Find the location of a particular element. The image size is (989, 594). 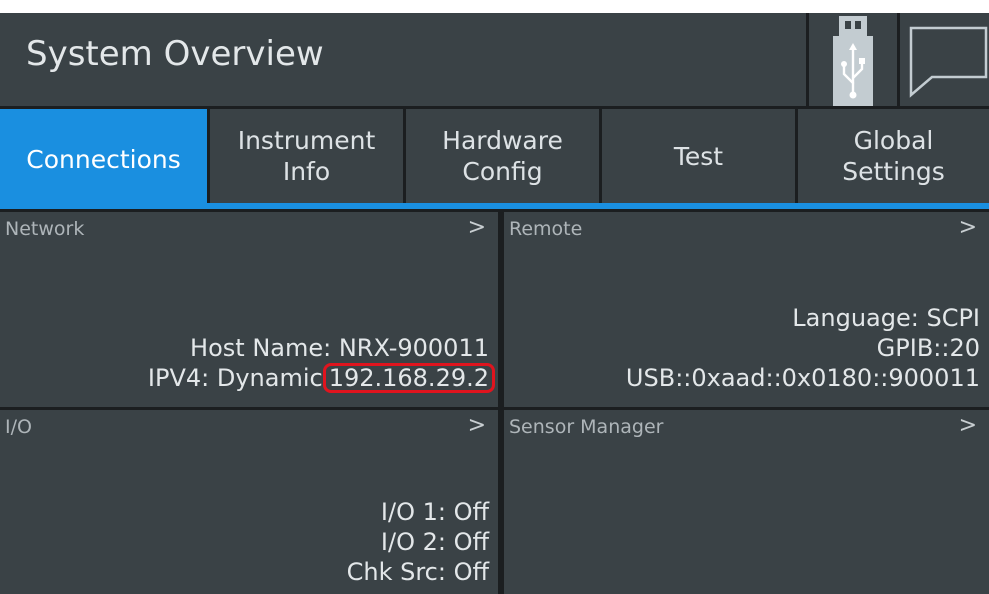

tab-hardware-config: Hardware Config is located at coordinates (502, 156).